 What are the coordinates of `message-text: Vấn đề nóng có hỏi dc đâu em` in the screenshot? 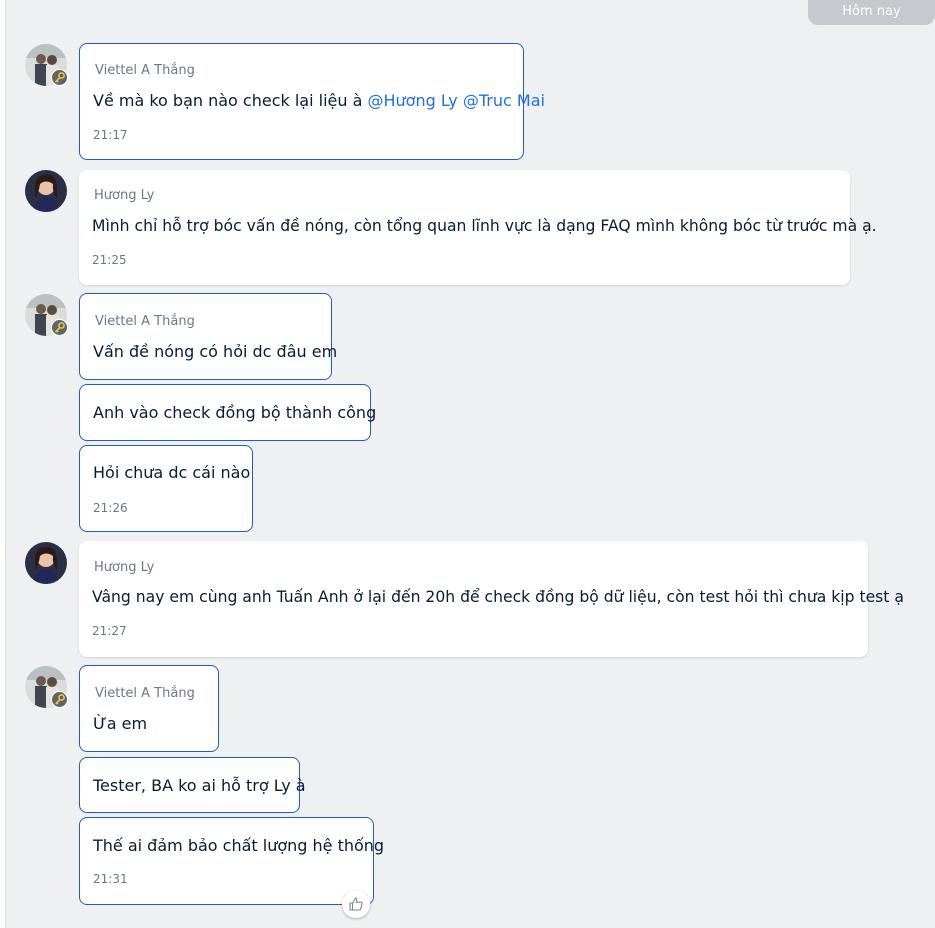 It's located at (215, 351).